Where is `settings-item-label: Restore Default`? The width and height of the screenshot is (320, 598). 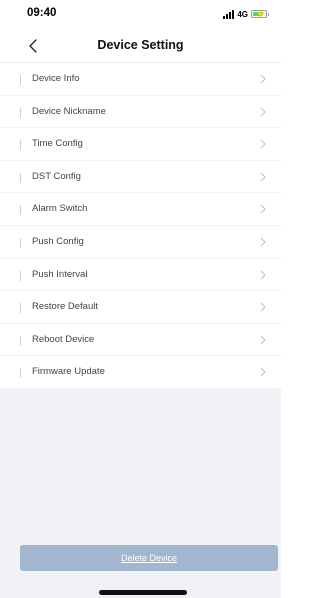 settings-item-label: Restore Default is located at coordinates (65, 307).